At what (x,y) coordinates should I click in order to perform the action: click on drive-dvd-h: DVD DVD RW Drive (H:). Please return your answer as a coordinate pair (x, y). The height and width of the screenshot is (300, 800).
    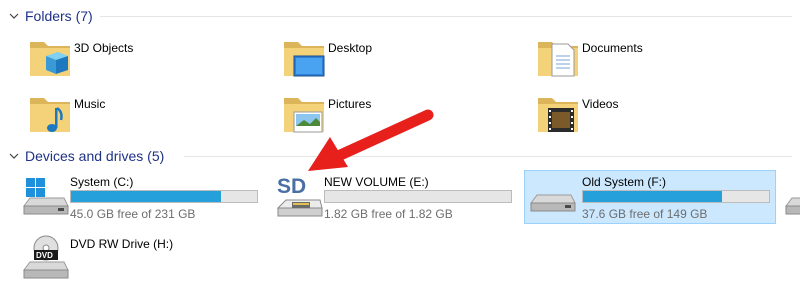
    Looking at the image, I should click on (144, 261).